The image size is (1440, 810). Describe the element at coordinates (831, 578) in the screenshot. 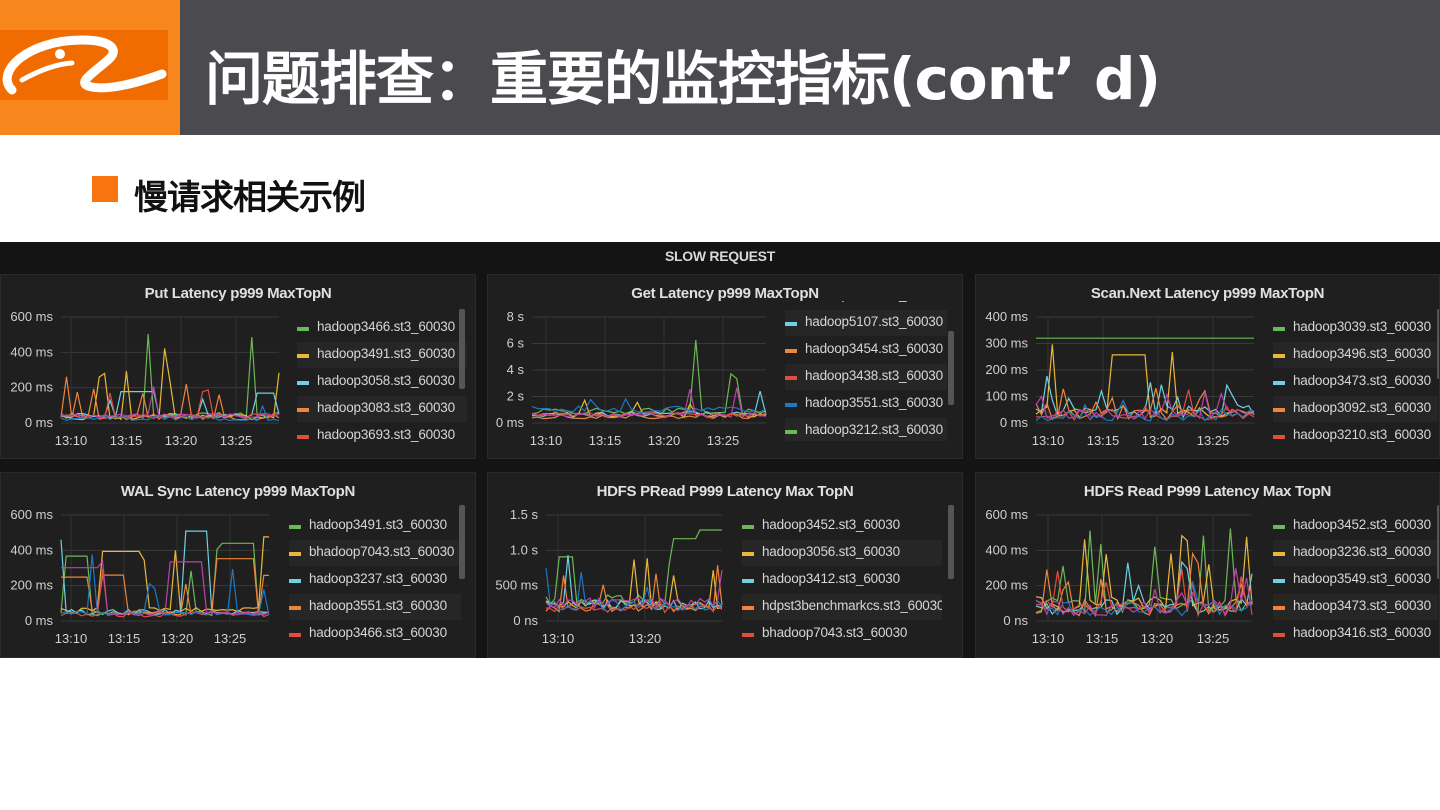

I see `legend-label: hadoop3412.st3_60030` at that location.